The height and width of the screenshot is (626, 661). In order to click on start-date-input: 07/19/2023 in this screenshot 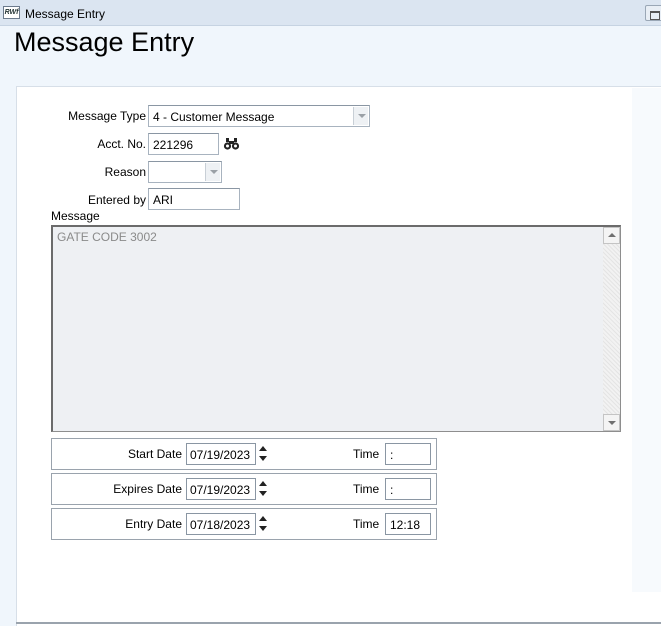, I will do `click(221, 454)`.